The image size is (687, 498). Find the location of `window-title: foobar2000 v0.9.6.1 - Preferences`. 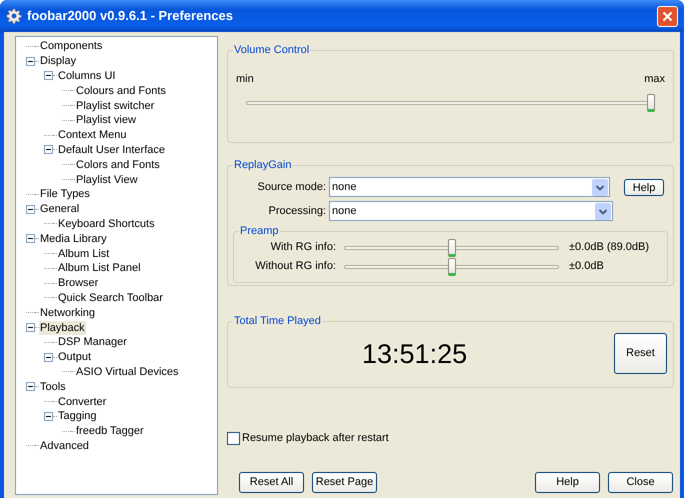

window-title: foobar2000 v0.9.6.1 - Preferences is located at coordinates (130, 16).